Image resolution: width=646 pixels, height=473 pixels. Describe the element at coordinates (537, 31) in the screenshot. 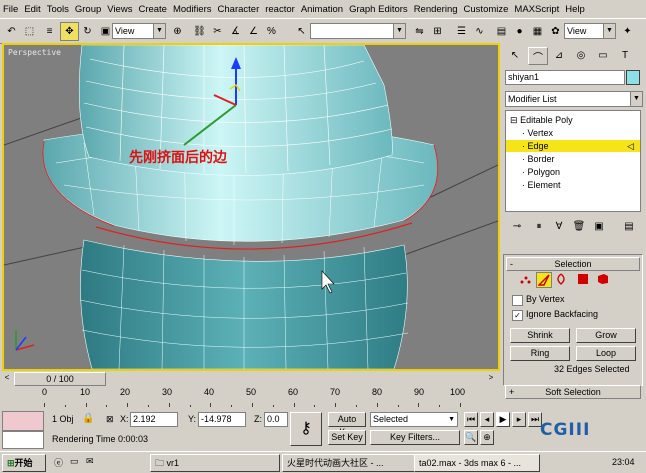

I see `render-scene-icon: ▦` at that location.